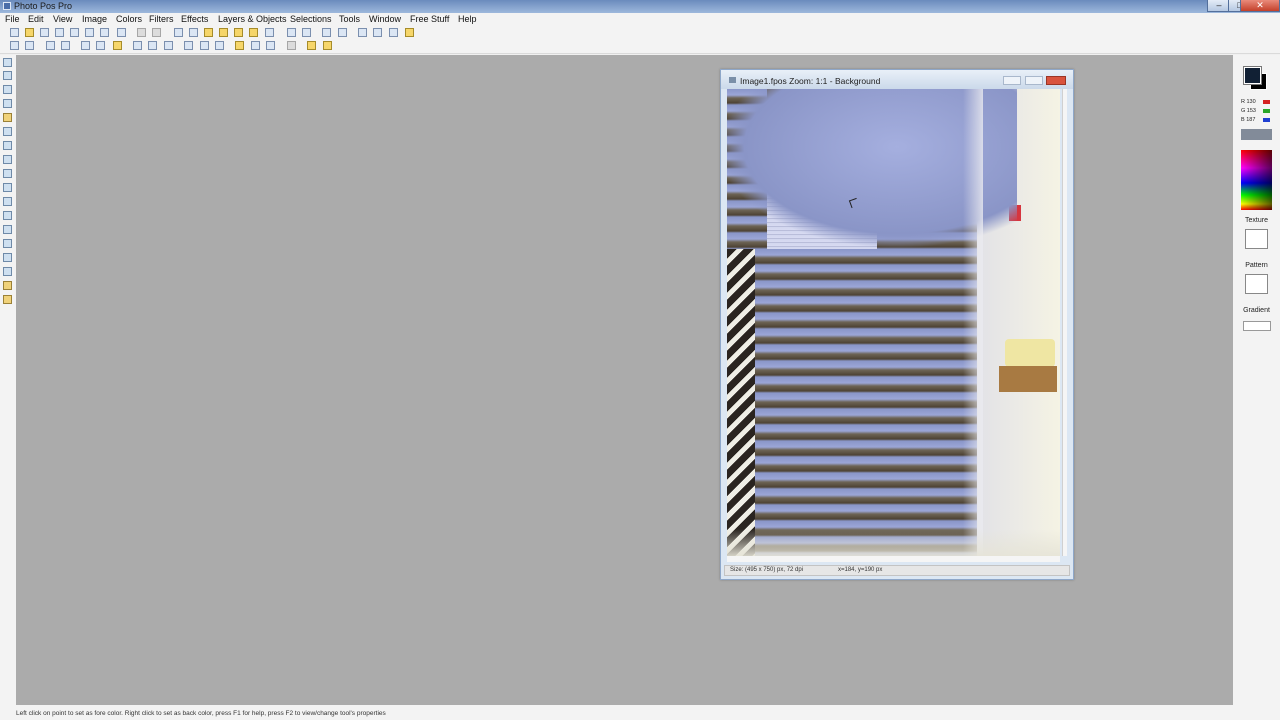 The height and width of the screenshot is (720, 1280). I want to click on image-window-titlebar: Image1.fpos Zoom: 1:1 - Background, so click(897, 79).